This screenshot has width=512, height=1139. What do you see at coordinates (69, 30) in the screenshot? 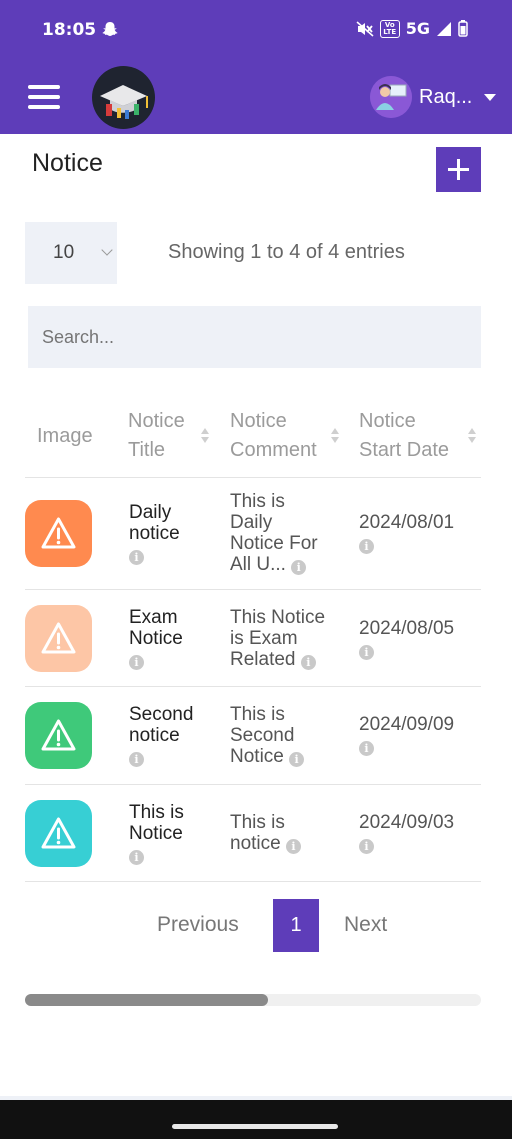
I see `status-time: 18:05` at bounding box center [69, 30].